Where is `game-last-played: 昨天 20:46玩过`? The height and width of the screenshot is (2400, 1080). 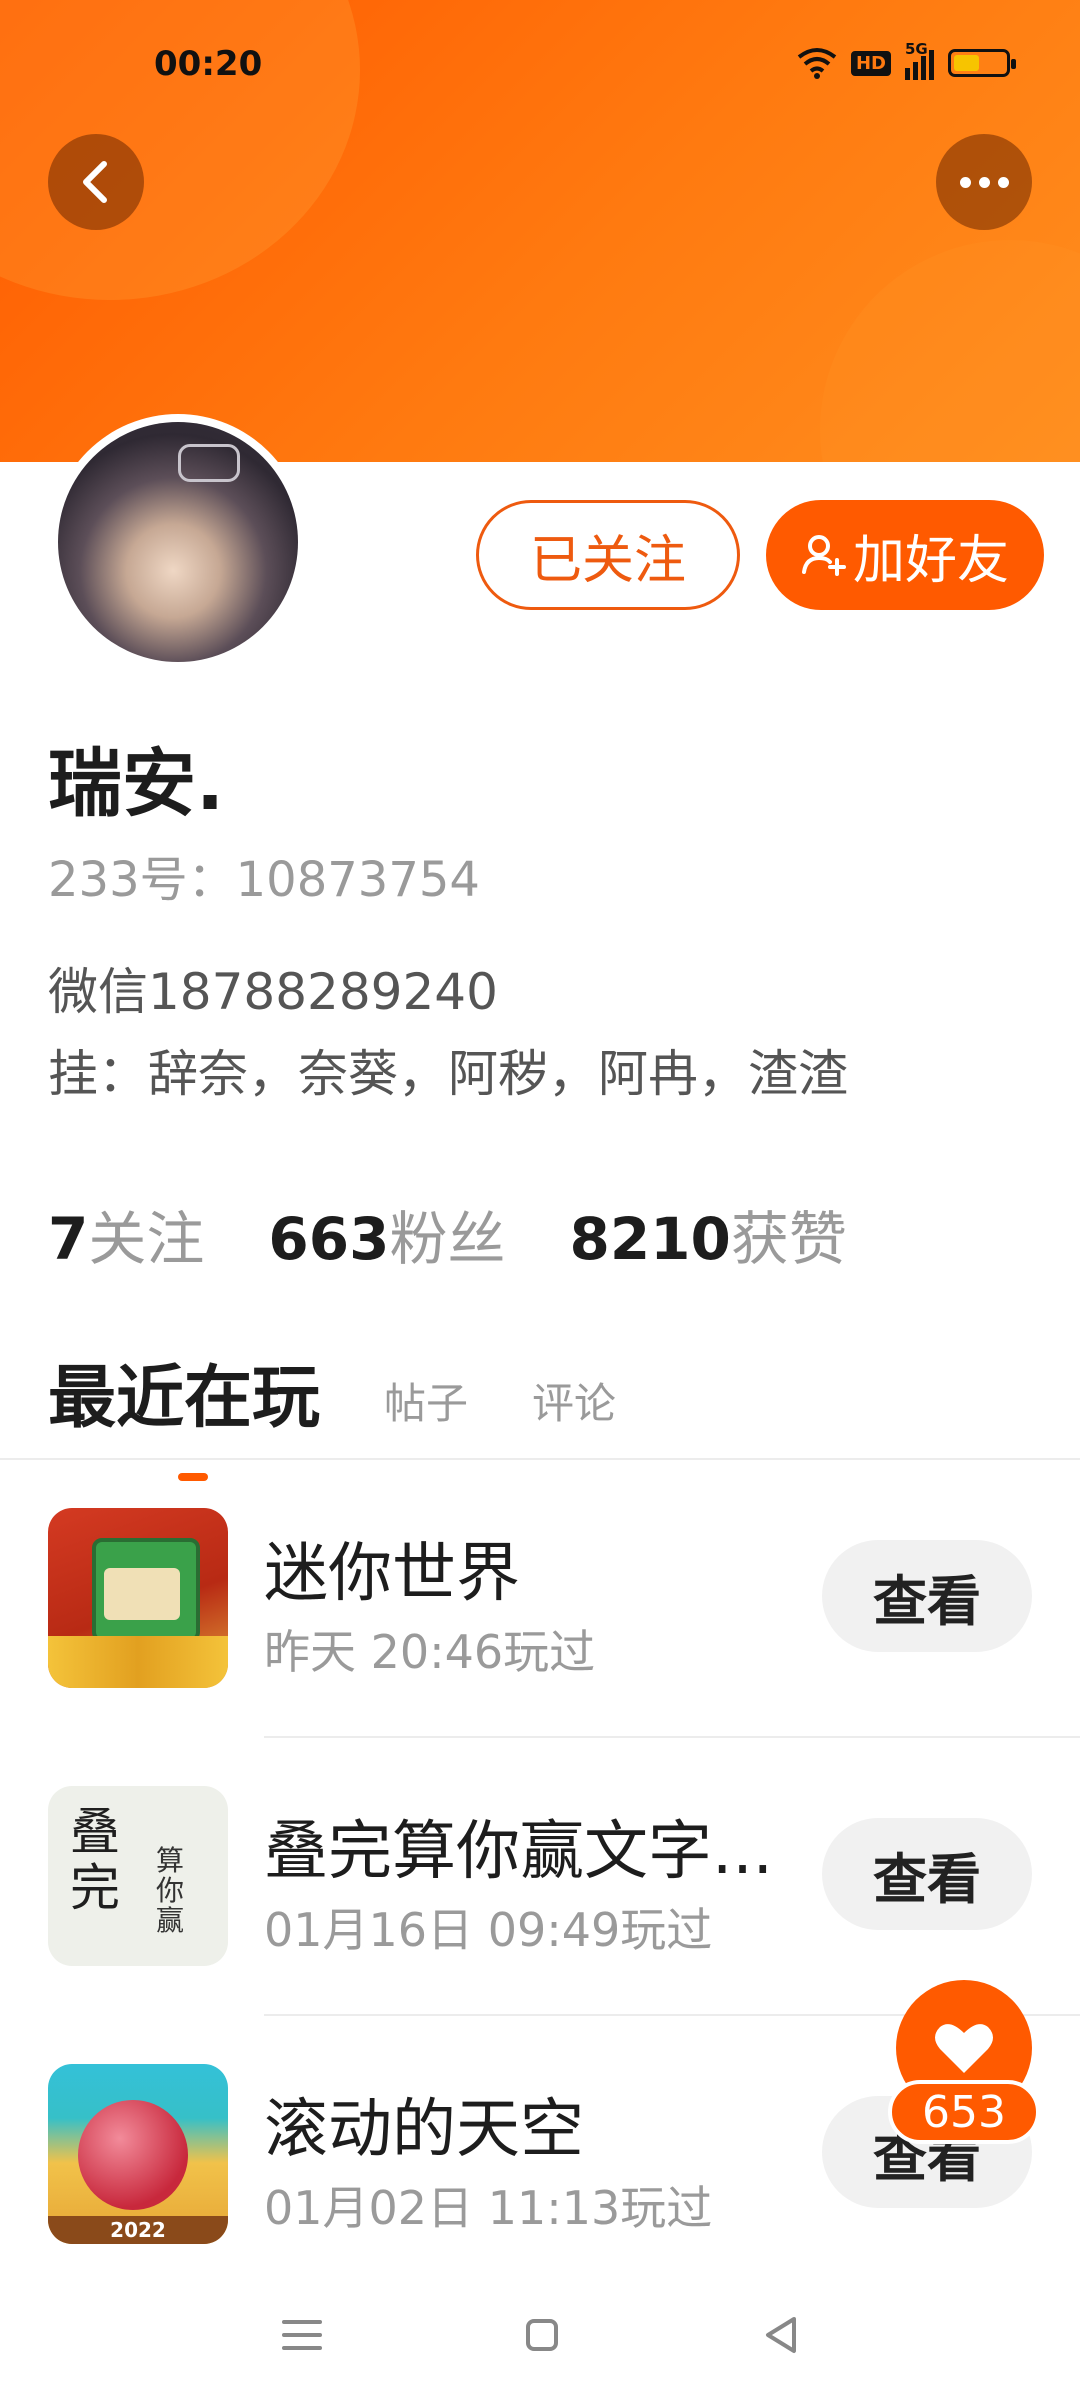
game-last-played: 昨天 20:46玩过 is located at coordinates (430, 1652).